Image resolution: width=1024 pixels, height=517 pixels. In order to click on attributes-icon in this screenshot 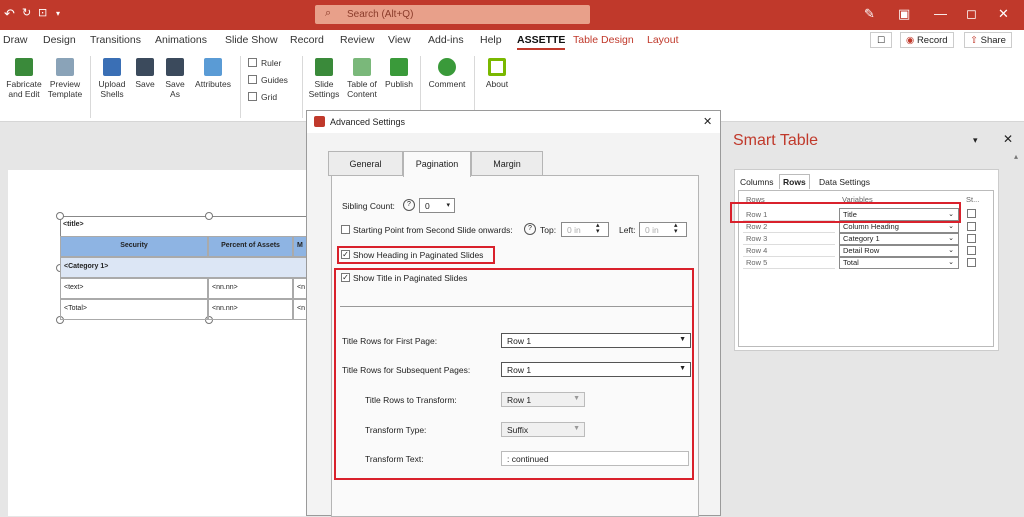, I will do `click(213, 67)`.